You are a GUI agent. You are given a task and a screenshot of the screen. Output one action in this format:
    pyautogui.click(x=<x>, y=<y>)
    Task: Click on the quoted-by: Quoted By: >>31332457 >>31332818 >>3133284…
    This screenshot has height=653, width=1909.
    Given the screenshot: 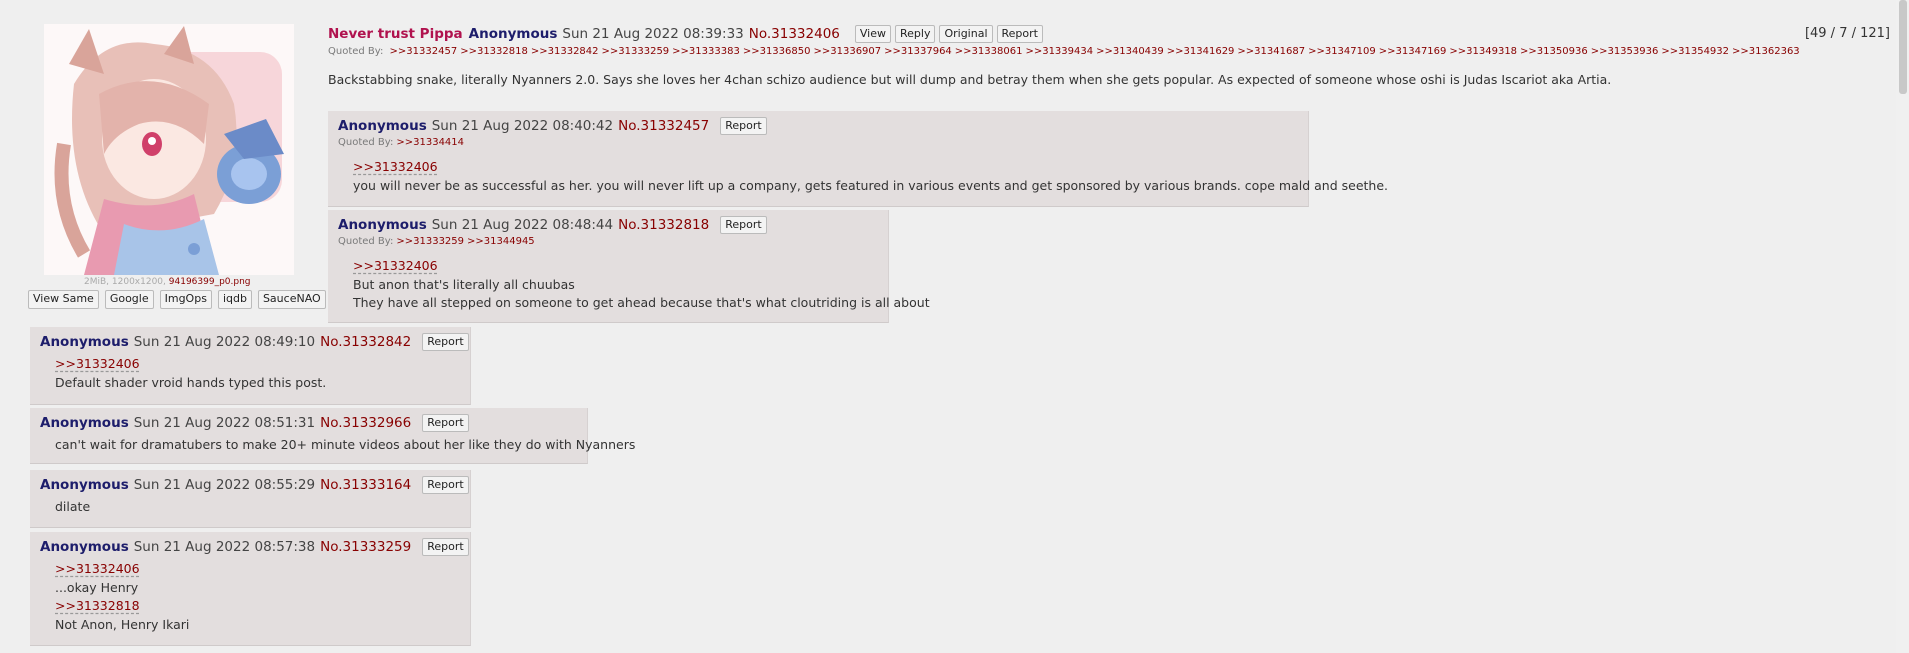 What is the action you would take?
    pyautogui.click(x=1064, y=51)
    